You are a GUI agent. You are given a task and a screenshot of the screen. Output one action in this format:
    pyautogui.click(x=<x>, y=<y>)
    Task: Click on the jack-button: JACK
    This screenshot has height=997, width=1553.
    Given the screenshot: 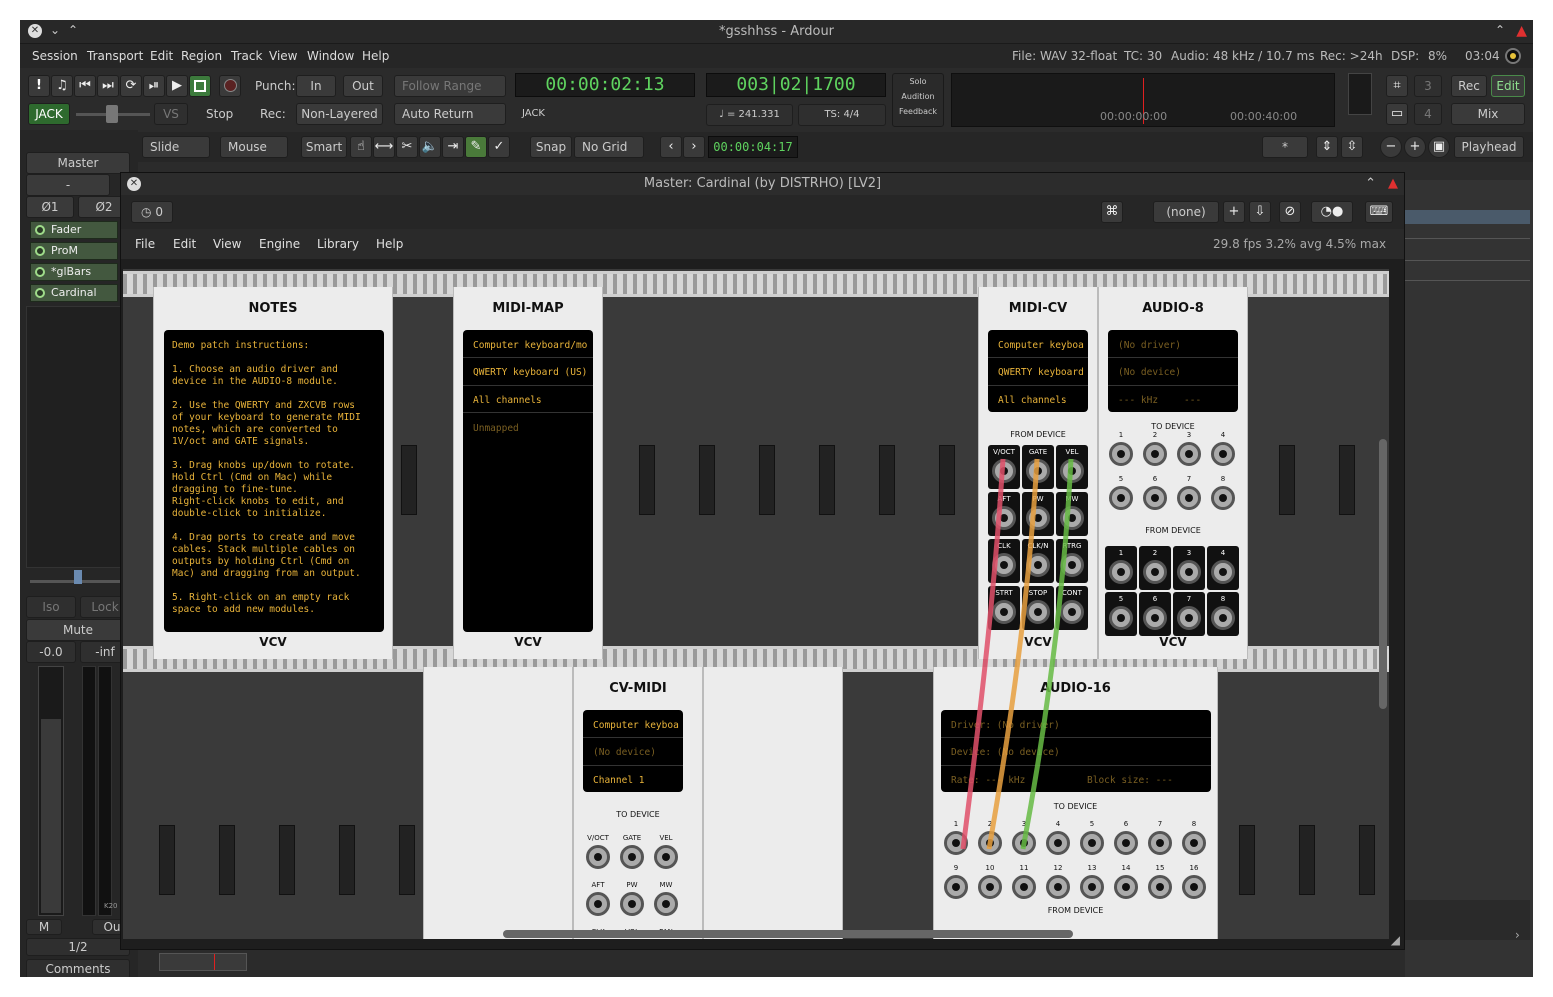 What is the action you would take?
    pyautogui.click(x=49, y=114)
    